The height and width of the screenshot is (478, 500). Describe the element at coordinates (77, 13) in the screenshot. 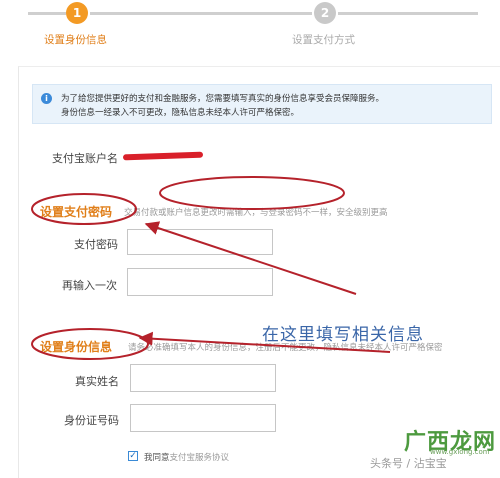

I see `step-1-circle: 1` at that location.